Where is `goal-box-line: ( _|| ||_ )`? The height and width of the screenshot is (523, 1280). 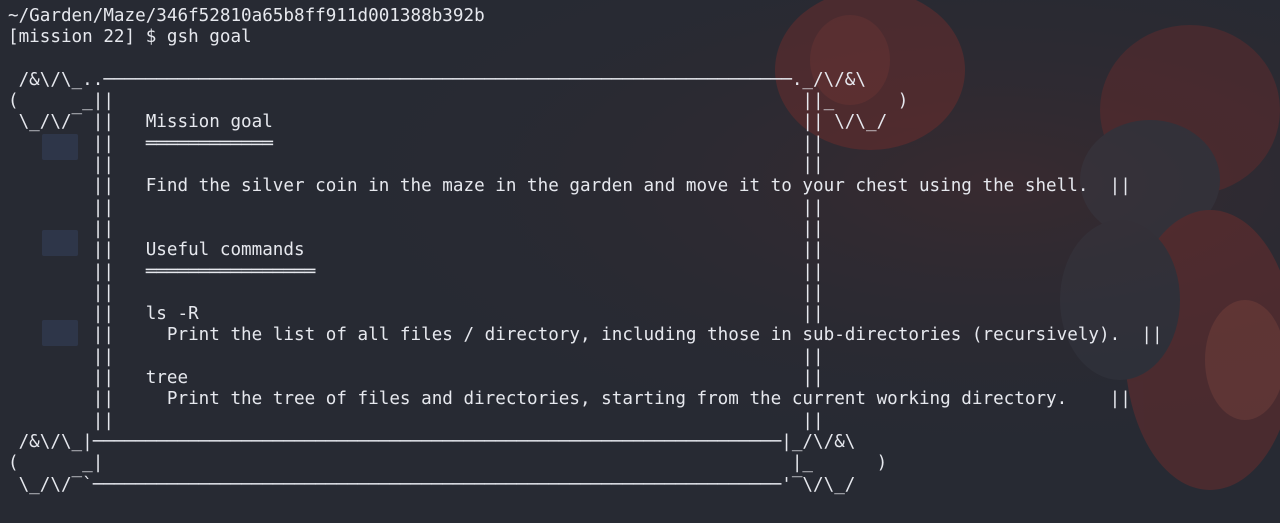
goal-box-line: ( _|| ||_ ) is located at coordinates (458, 101).